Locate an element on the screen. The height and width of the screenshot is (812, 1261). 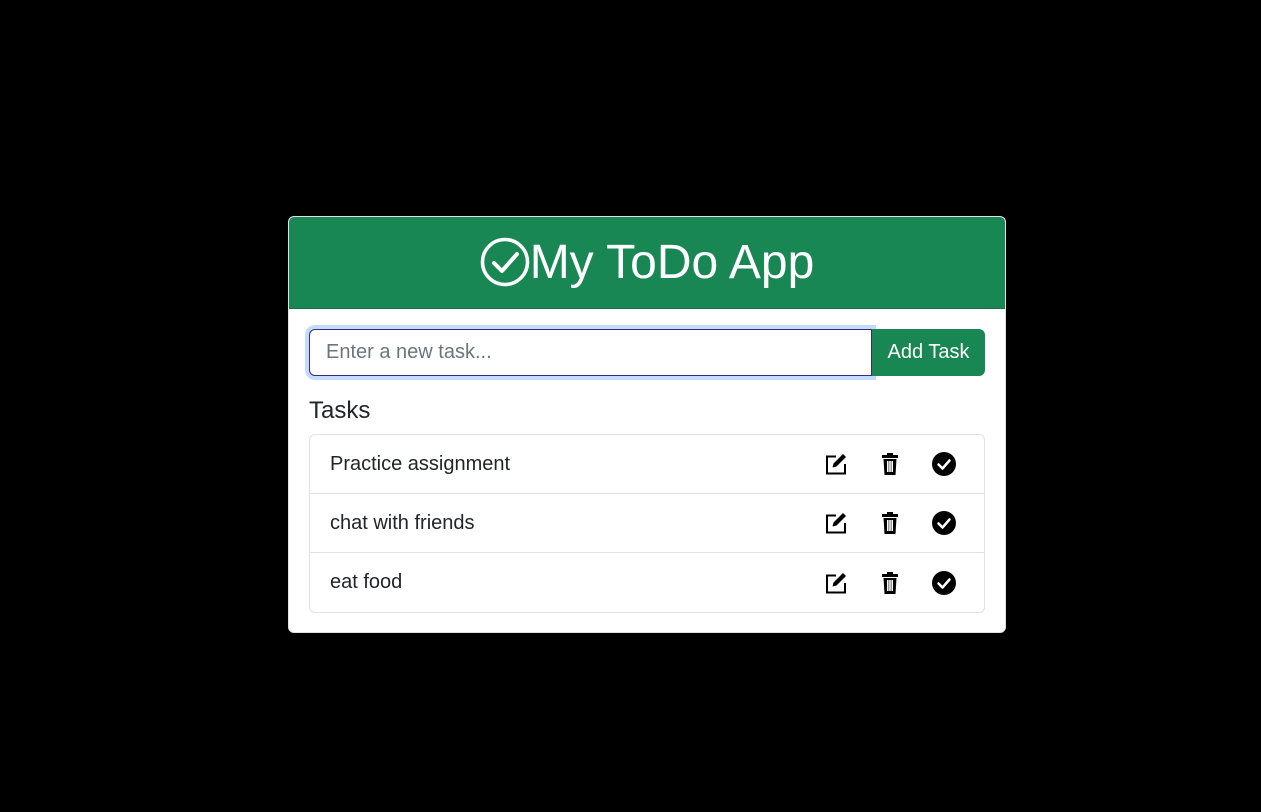
check-circle-icon is located at coordinates (505, 262).